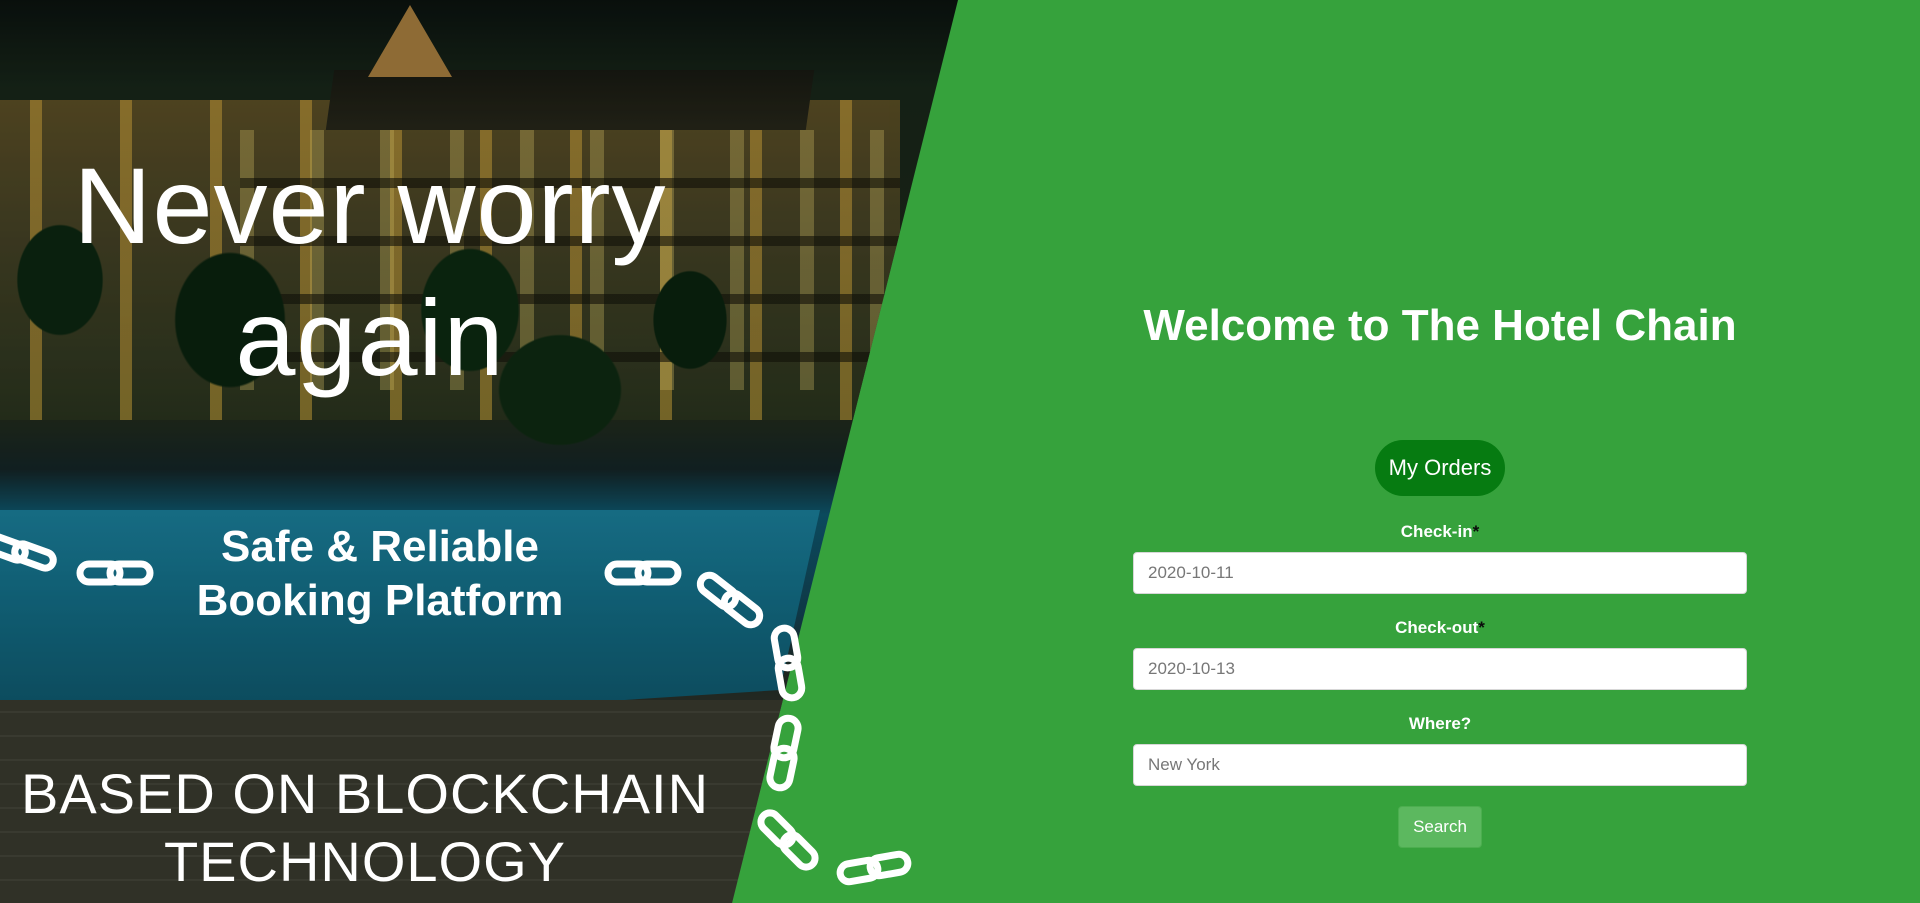  I want to click on search-button: Search, so click(1440, 827).